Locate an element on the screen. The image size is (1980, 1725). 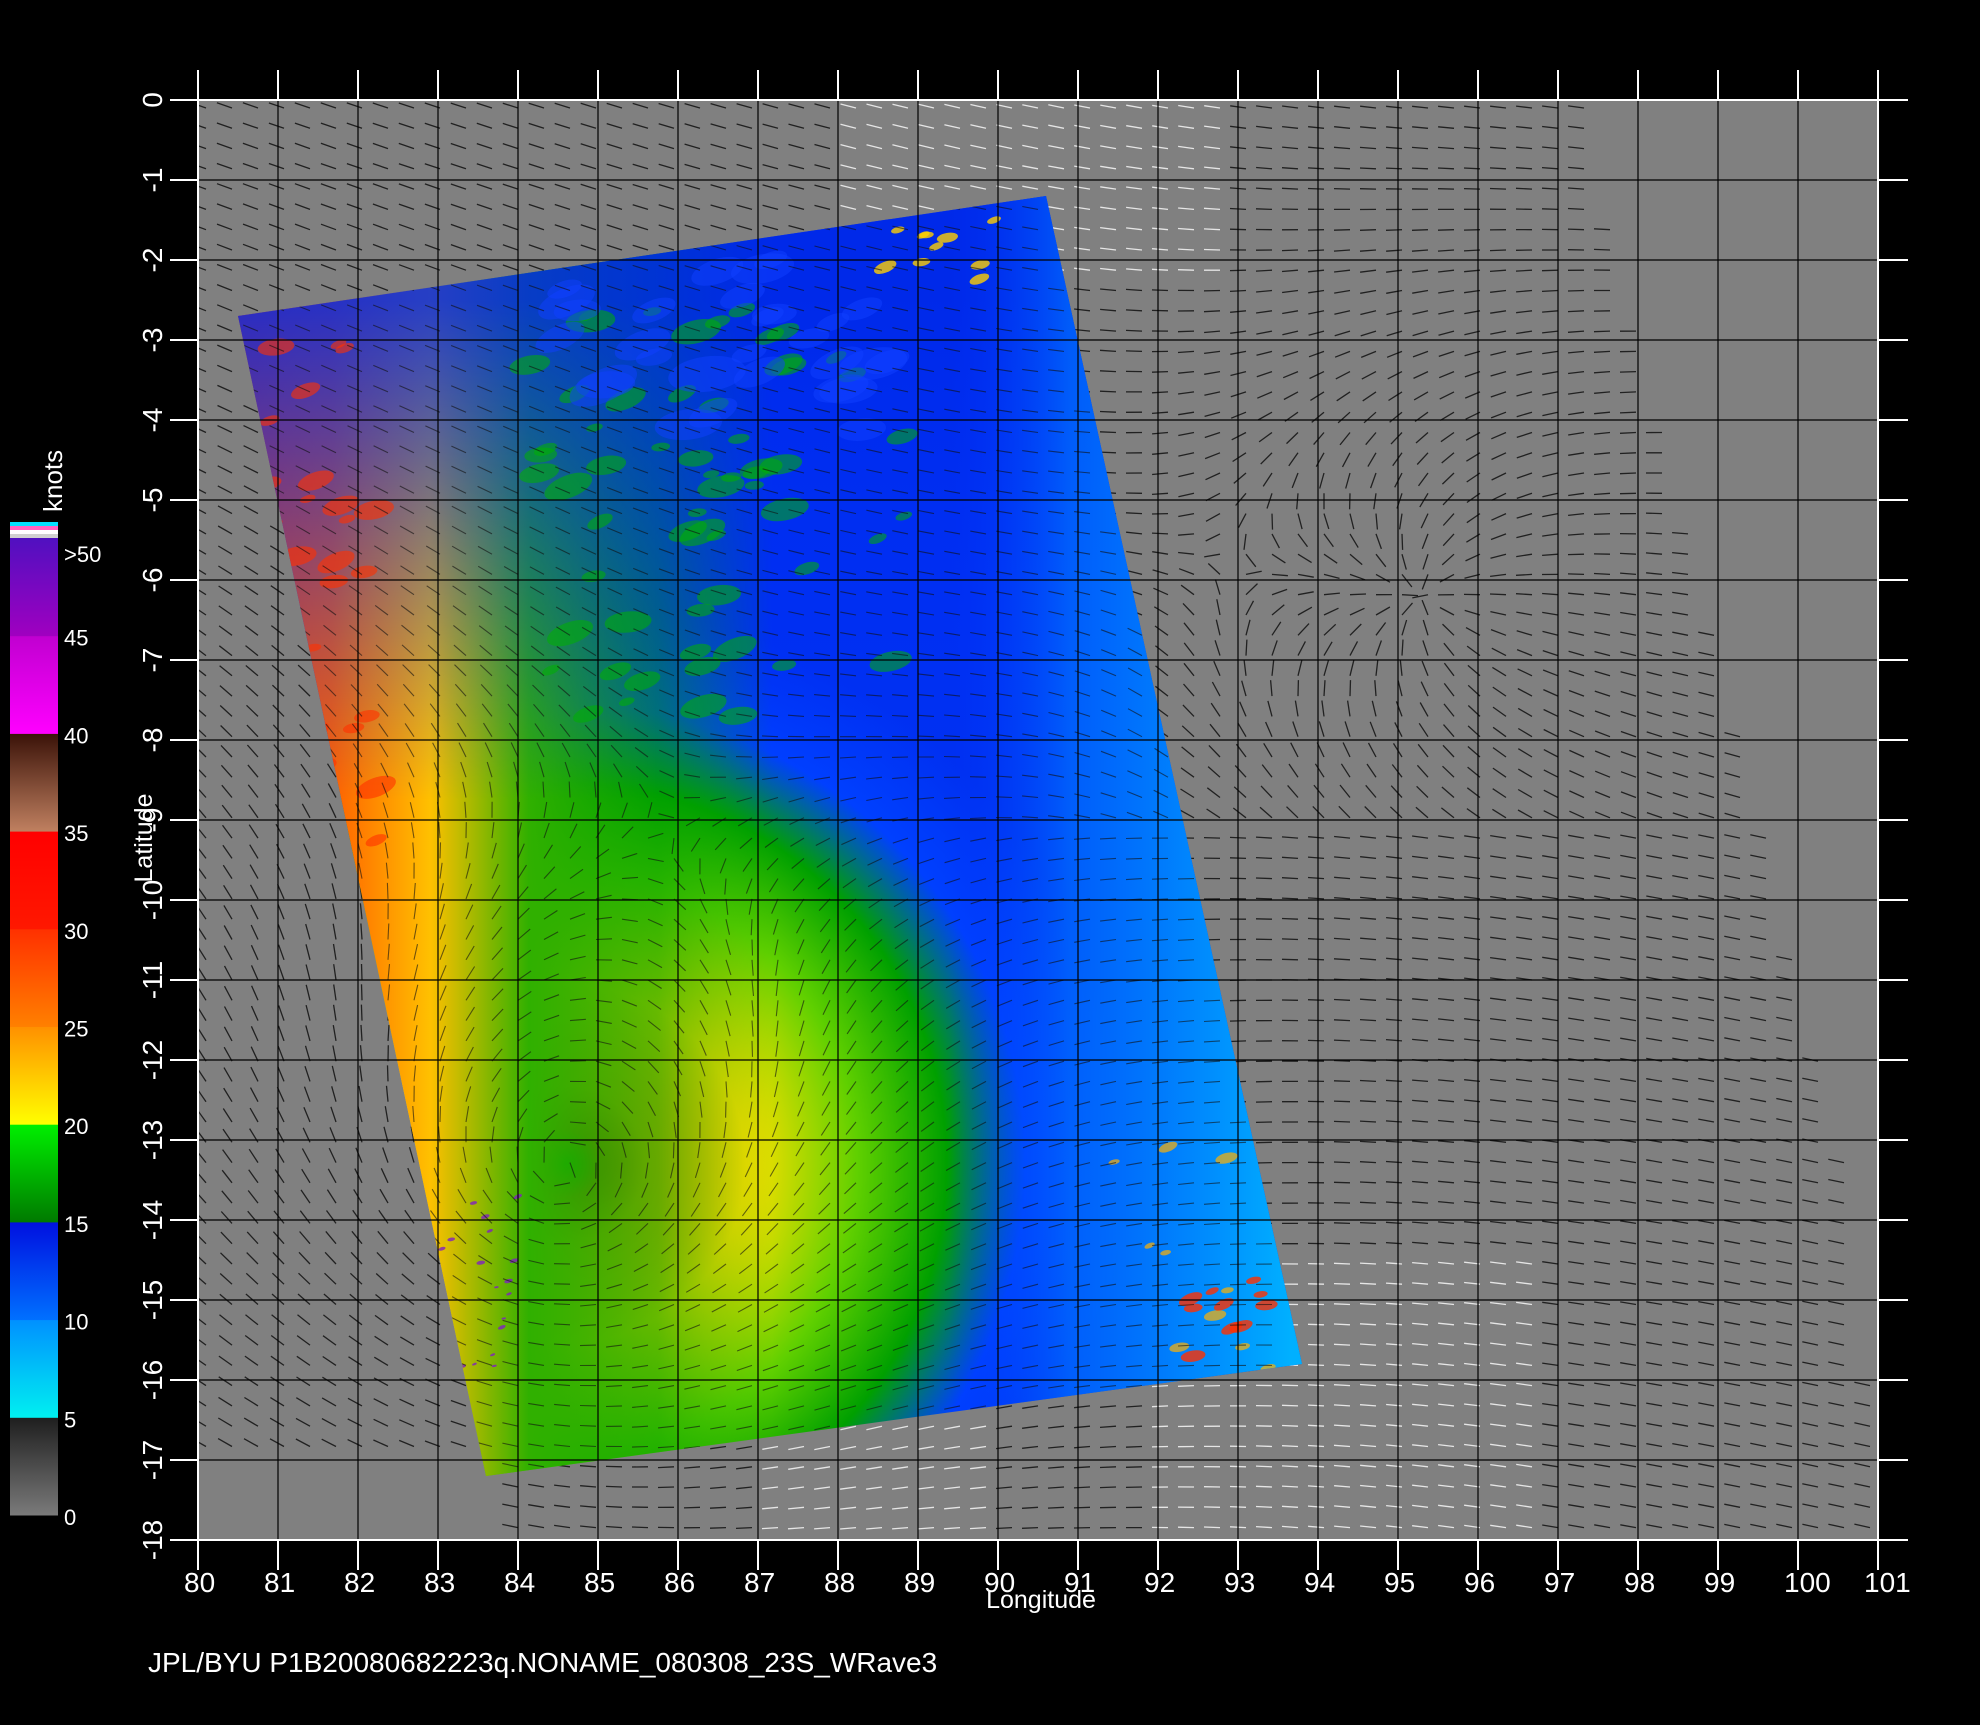
x-tick-label: 80 is located at coordinates (199, 1582).